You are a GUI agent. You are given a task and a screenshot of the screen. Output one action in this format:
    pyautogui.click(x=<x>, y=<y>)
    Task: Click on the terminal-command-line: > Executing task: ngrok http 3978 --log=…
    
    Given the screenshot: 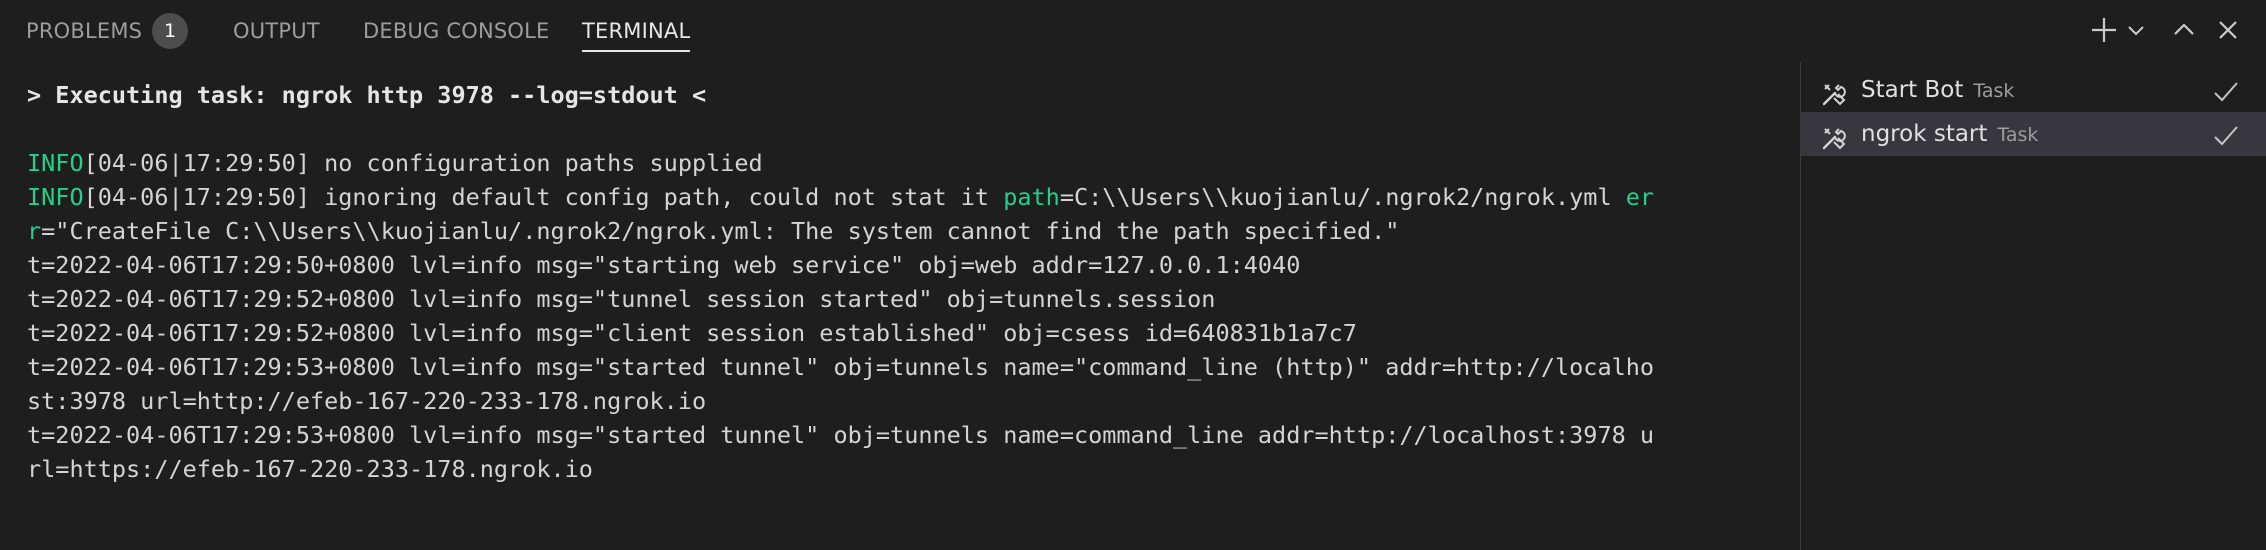 What is the action you would take?
    pyautogui.click(x=367, y=95)
    